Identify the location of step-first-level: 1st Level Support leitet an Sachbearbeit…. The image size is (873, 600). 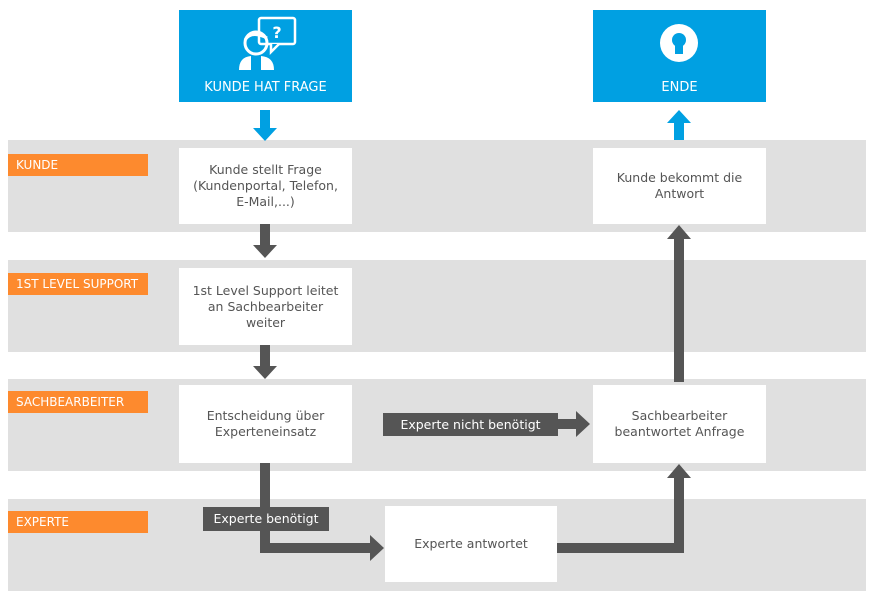
(265, 306).